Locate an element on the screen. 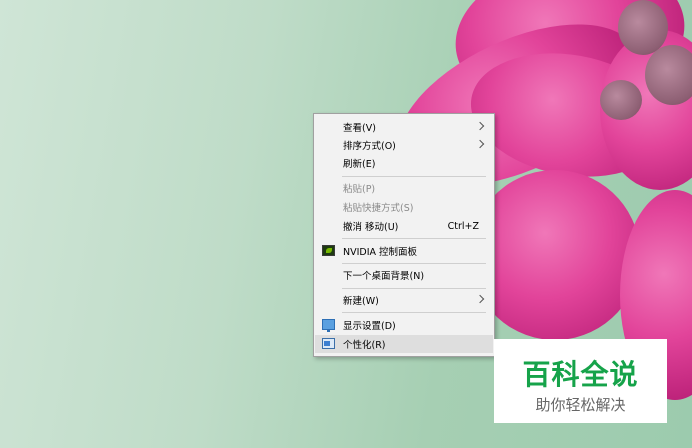 The width and height of the screenshot is (692, 448). display-settings-icon is located at coordinates (328, 325).